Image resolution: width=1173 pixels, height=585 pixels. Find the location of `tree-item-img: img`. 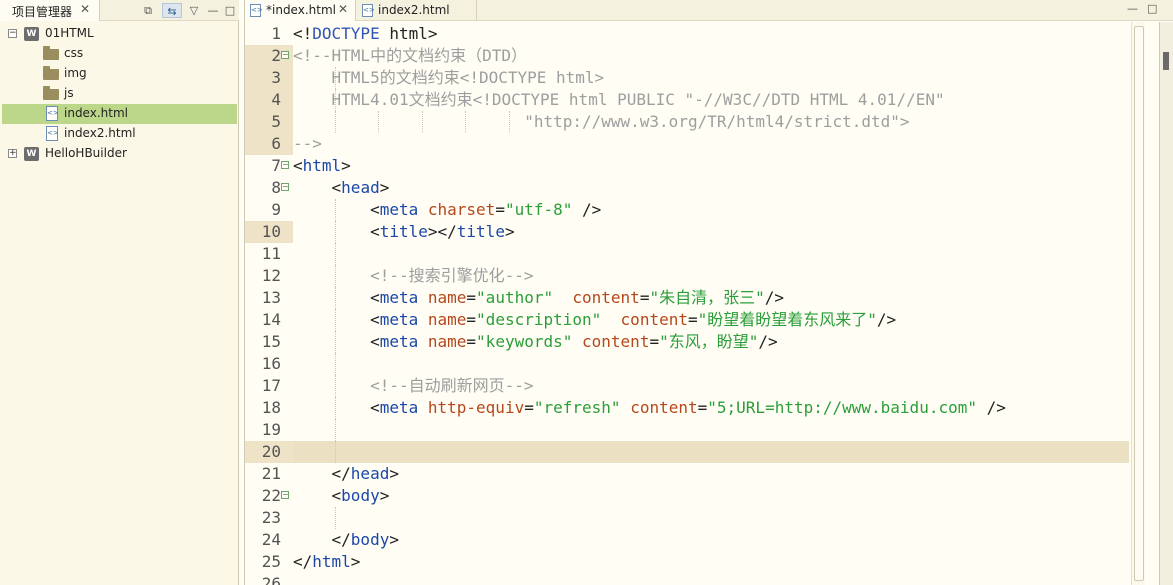

tree-item-img: img is located at coordinates (119, 74).